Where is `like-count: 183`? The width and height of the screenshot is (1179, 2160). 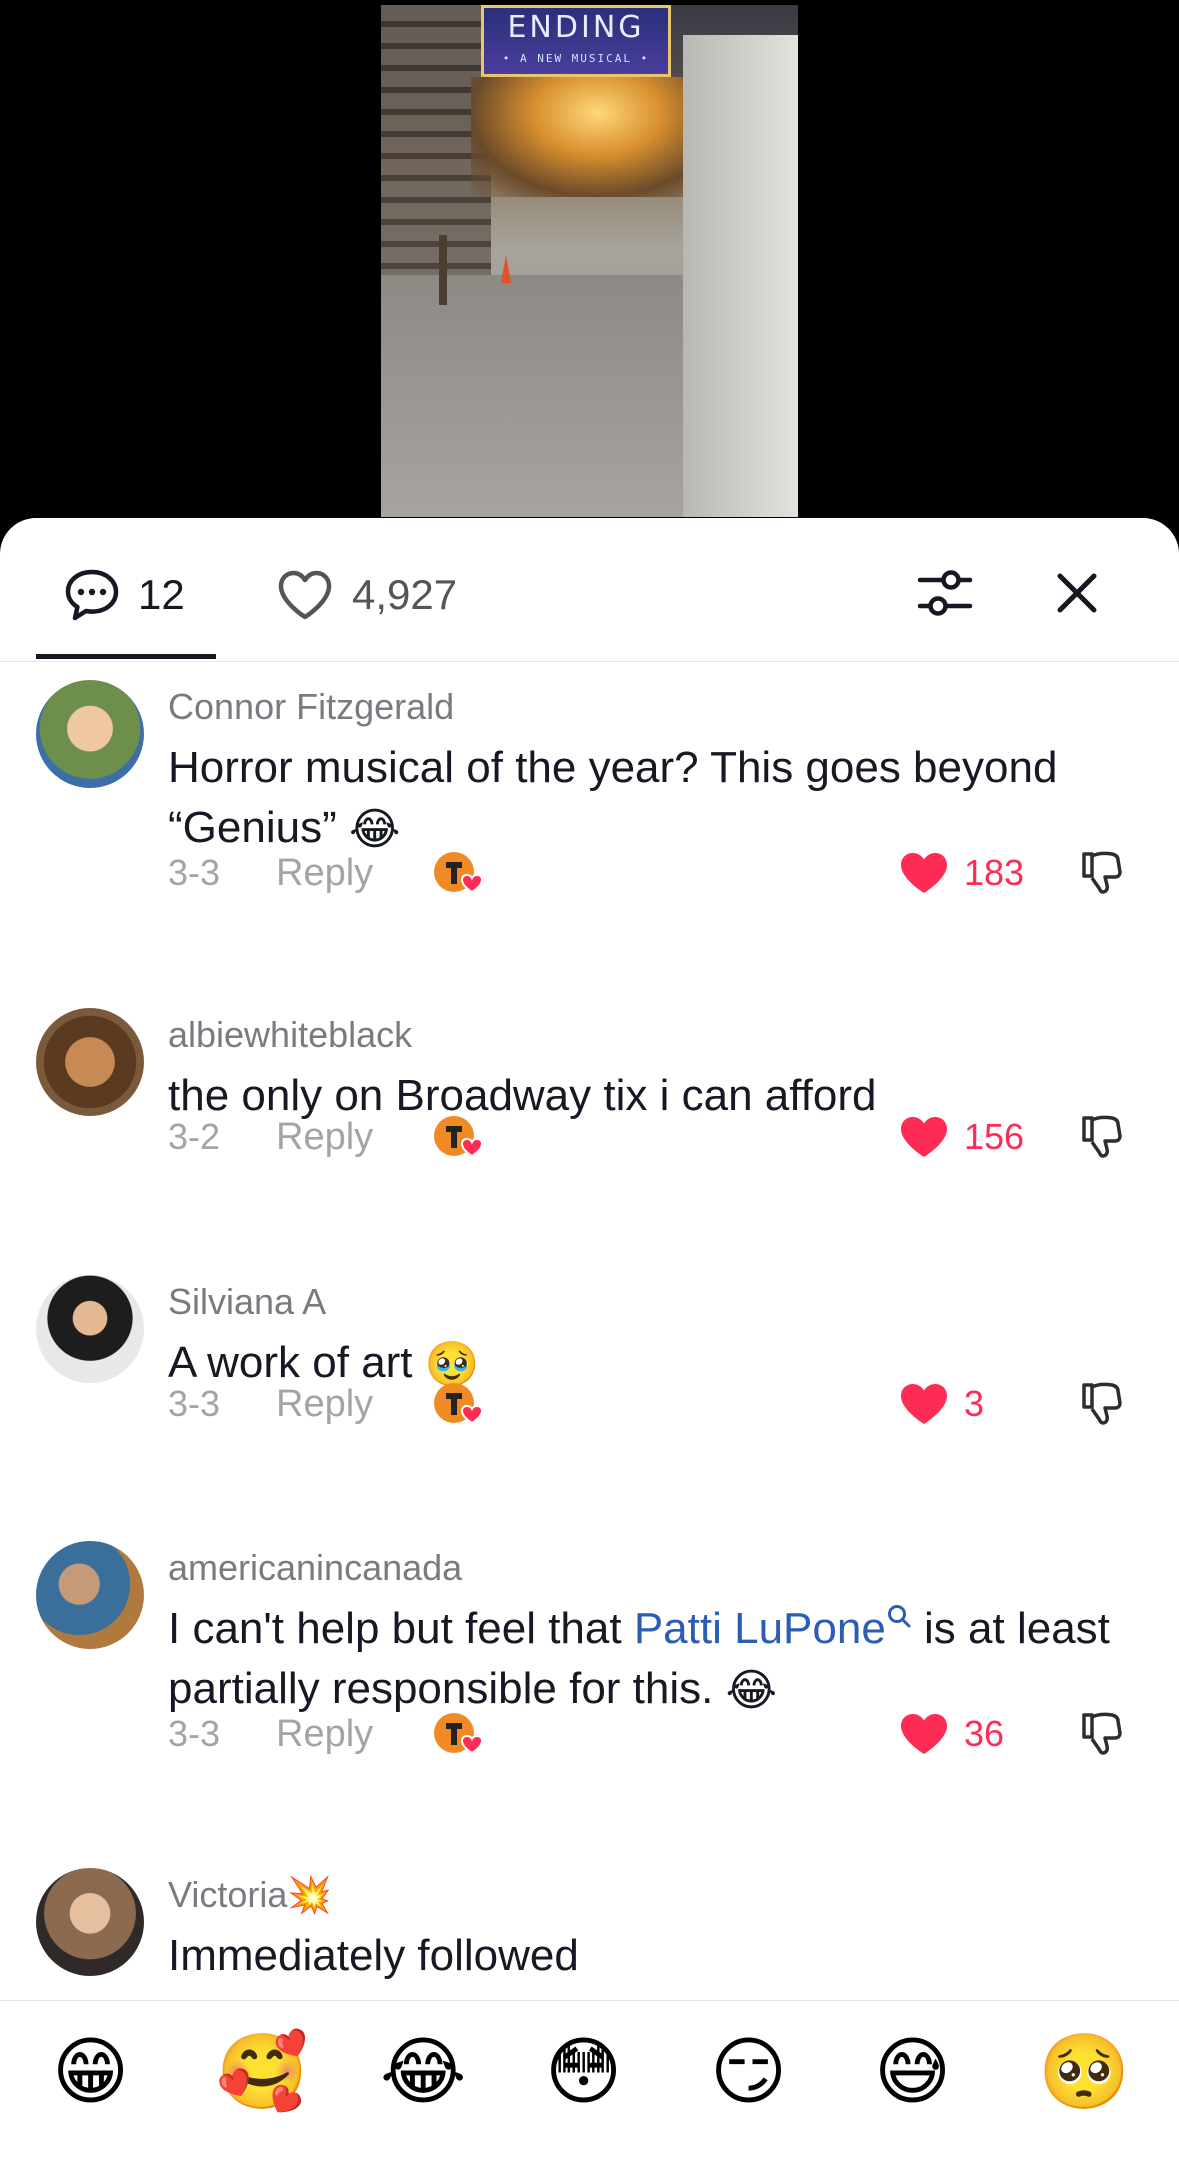
like-count: 183 is located at coordinates (994, 872).